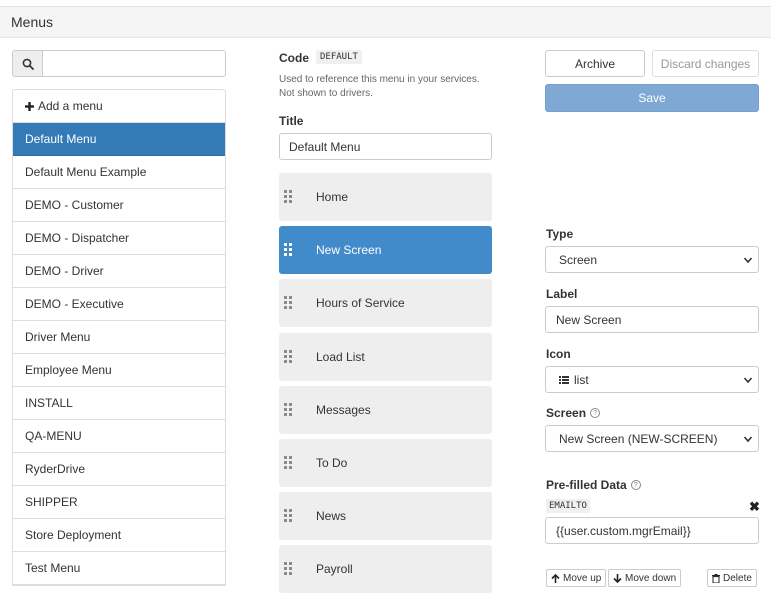 The image size is (771, 599). I want to click on label-label: Label, so click(561, 294).